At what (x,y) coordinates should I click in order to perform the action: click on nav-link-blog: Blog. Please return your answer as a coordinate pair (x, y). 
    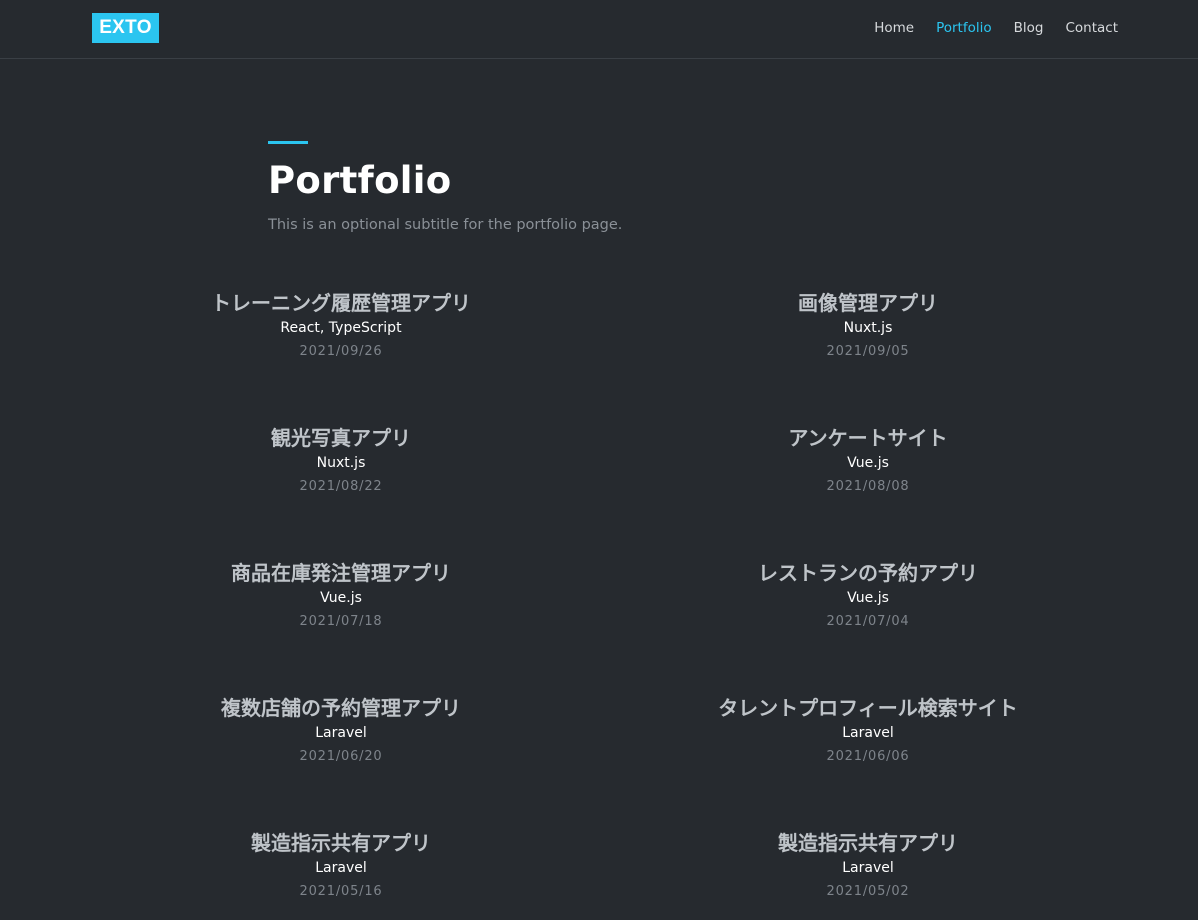
    Looking at the image, I should click on (1029, 28).